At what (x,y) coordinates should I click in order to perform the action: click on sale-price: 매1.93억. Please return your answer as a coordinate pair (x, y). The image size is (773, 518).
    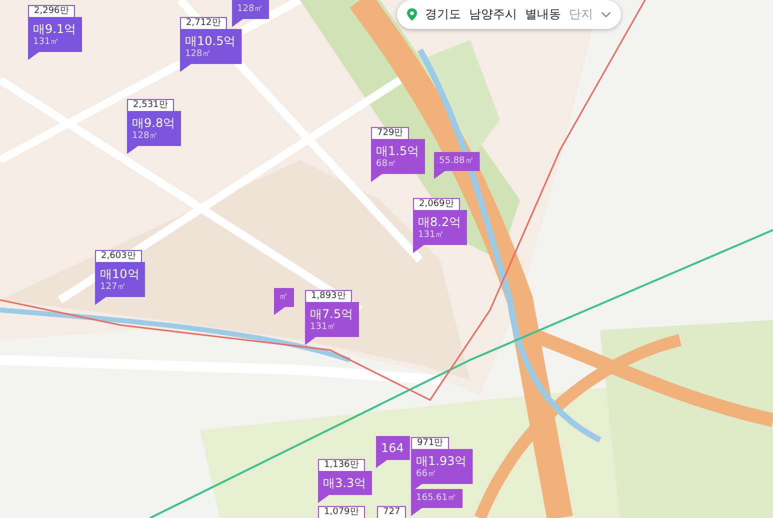
    Looking at the image, I should click on (441, 461).